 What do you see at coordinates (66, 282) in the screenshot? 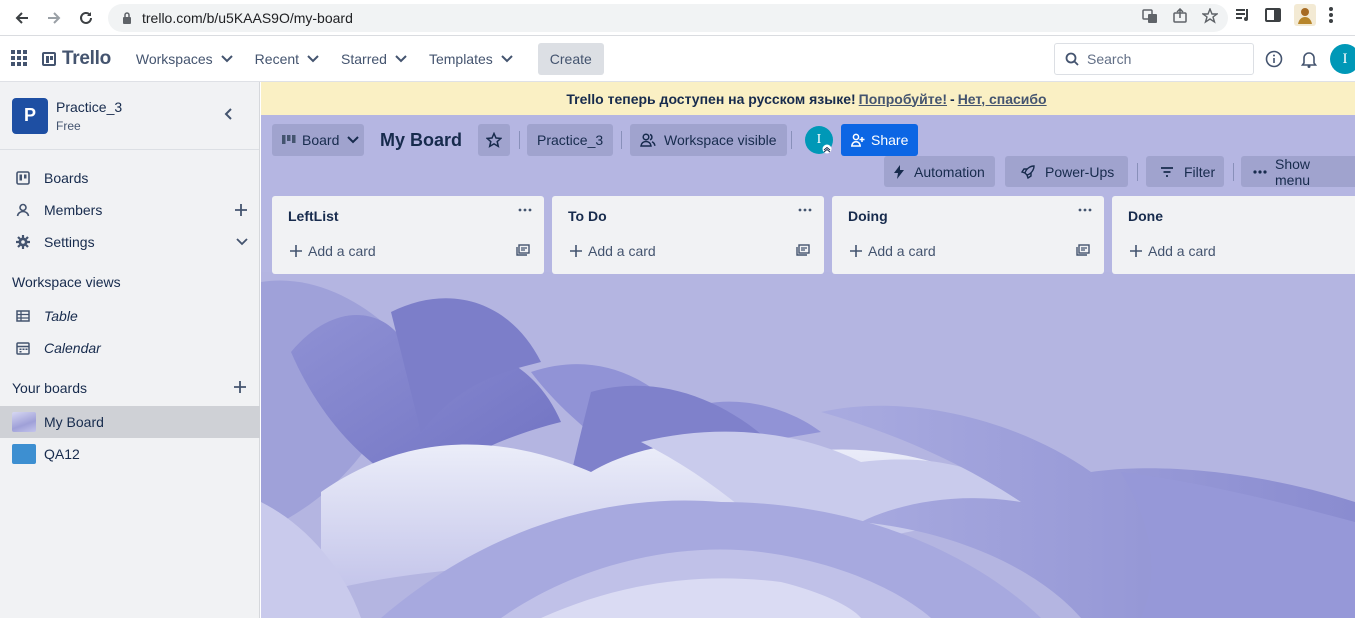
I see `workspace-views-heading: Workspace views` at bounding box center [66, 282].